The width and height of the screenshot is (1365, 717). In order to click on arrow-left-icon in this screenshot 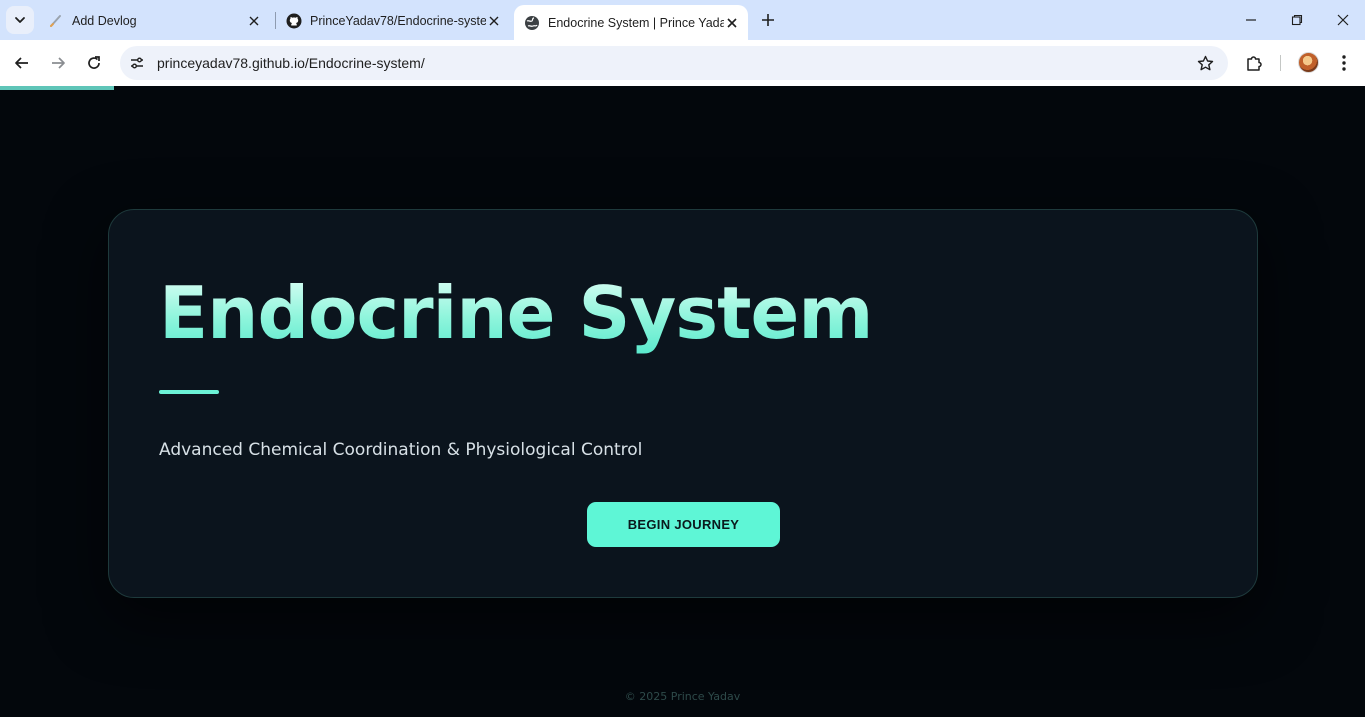, I will do `click(21, 63)`.